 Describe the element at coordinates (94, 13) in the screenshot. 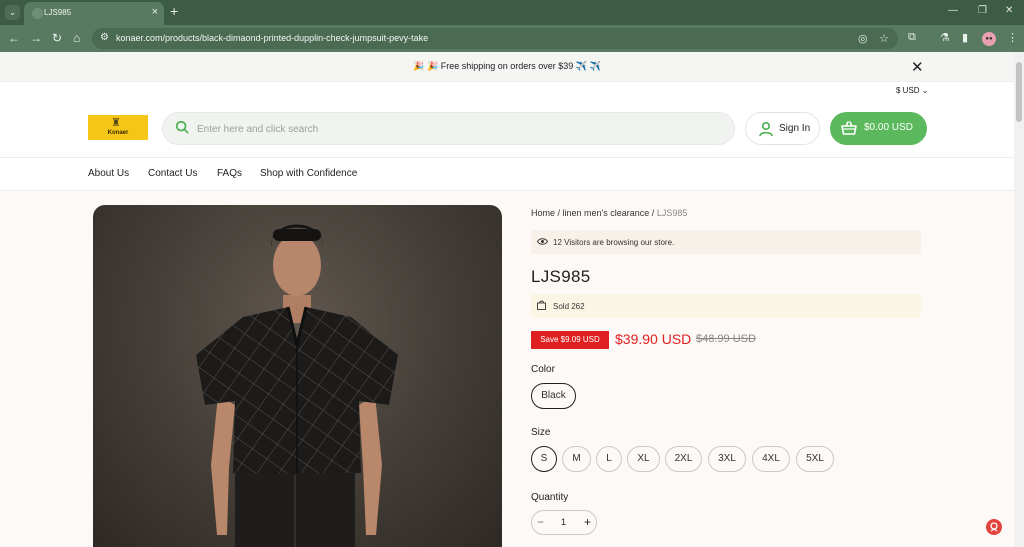

I see `browser-tab: LJS985 ×` at that location.